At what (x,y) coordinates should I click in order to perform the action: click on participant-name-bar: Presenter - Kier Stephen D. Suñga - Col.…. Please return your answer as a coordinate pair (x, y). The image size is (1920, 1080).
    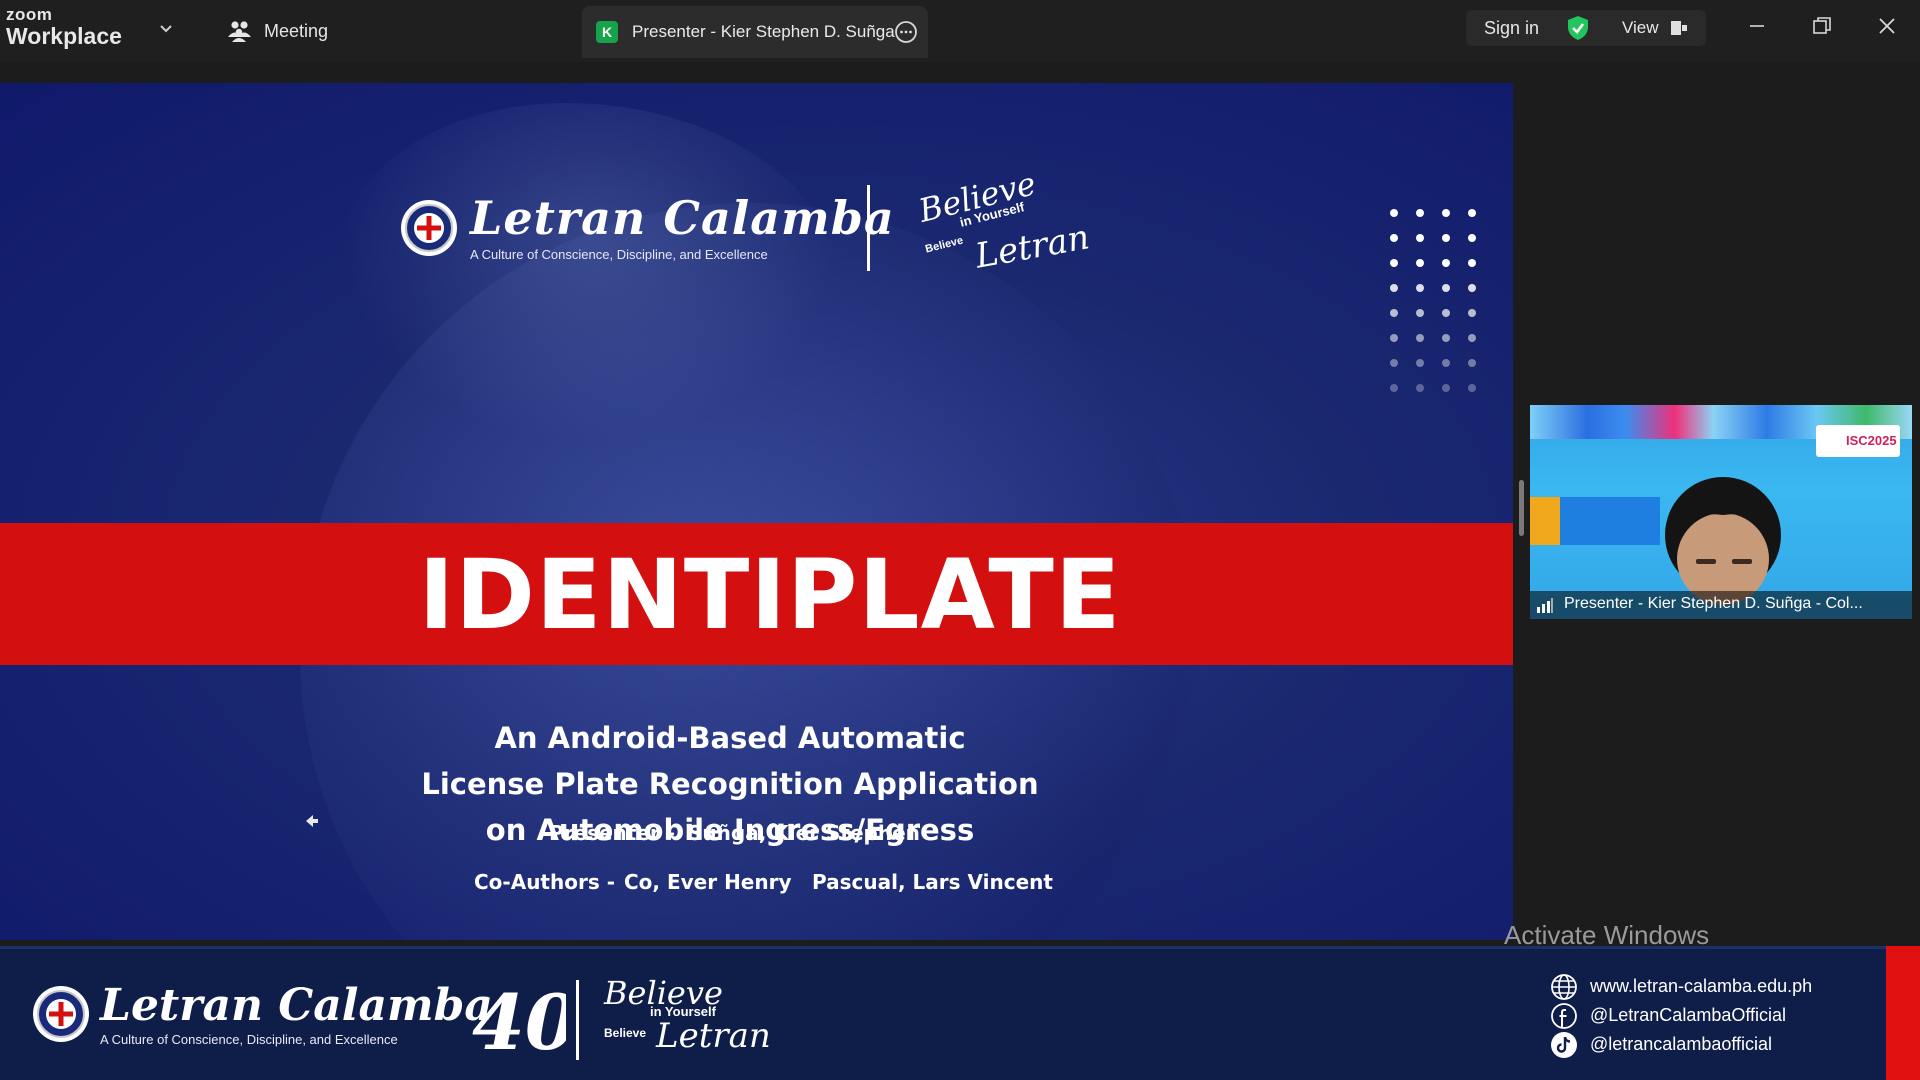
    Looking at the image, I should click on (1721, 605).